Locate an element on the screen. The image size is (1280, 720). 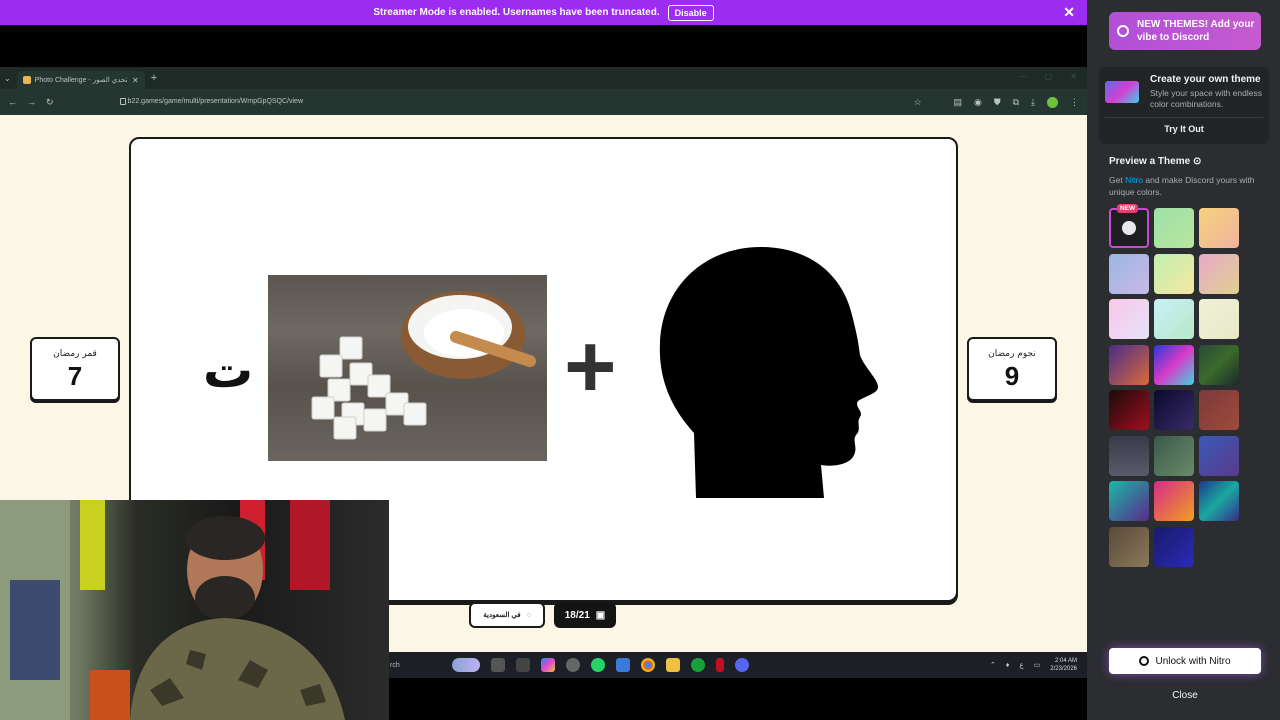
team-score: 9 is located at coordinates (1012, 376).